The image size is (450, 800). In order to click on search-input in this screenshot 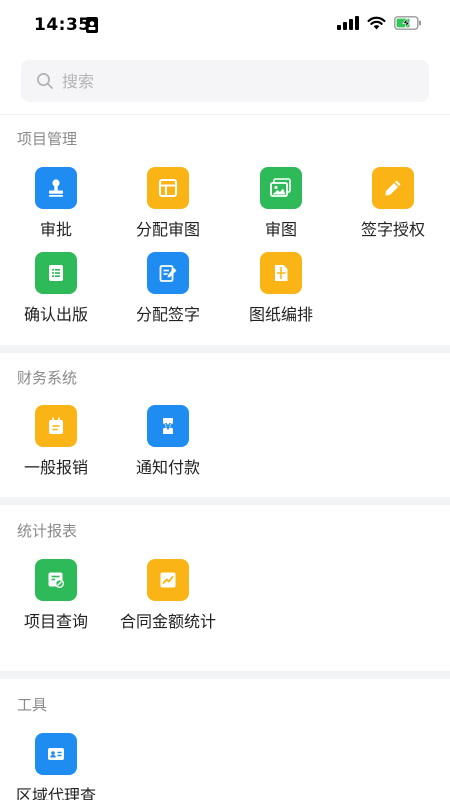, I will do `click(227, 81)`.